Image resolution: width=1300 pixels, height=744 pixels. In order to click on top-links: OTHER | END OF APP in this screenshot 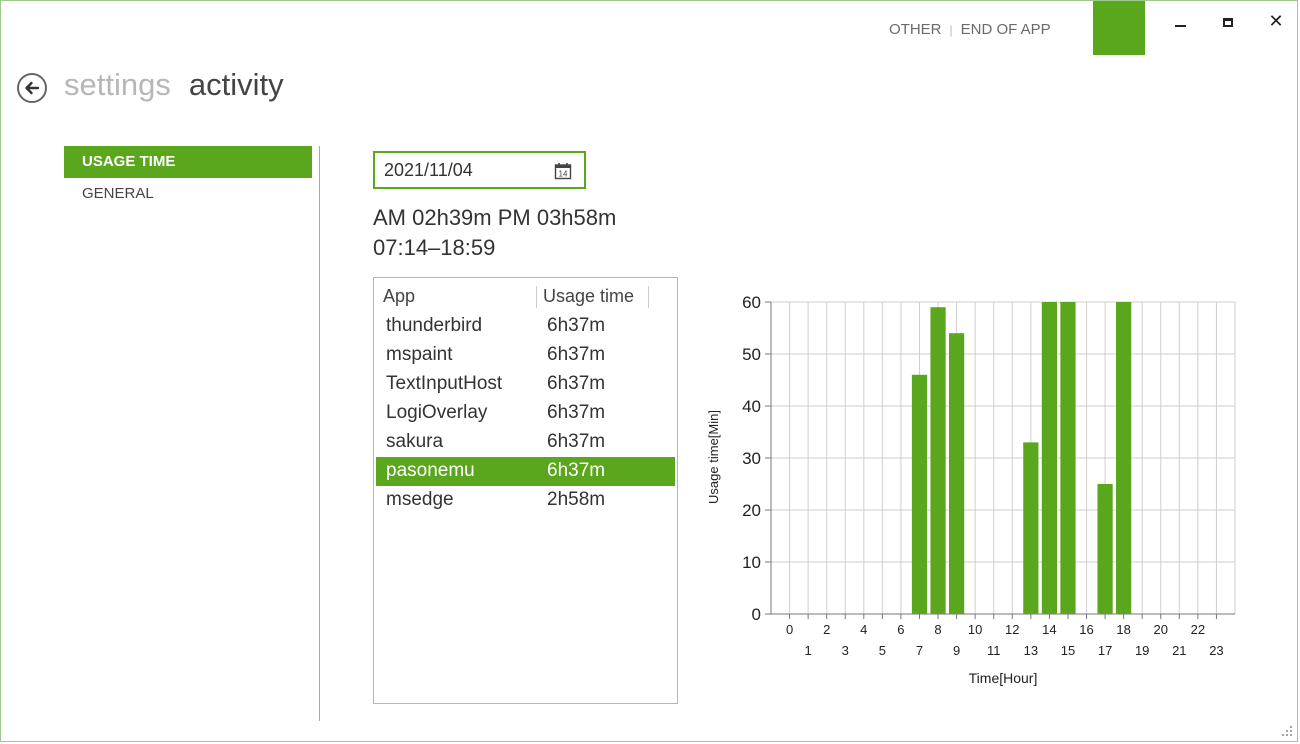, I will do `click(970, 29)`.